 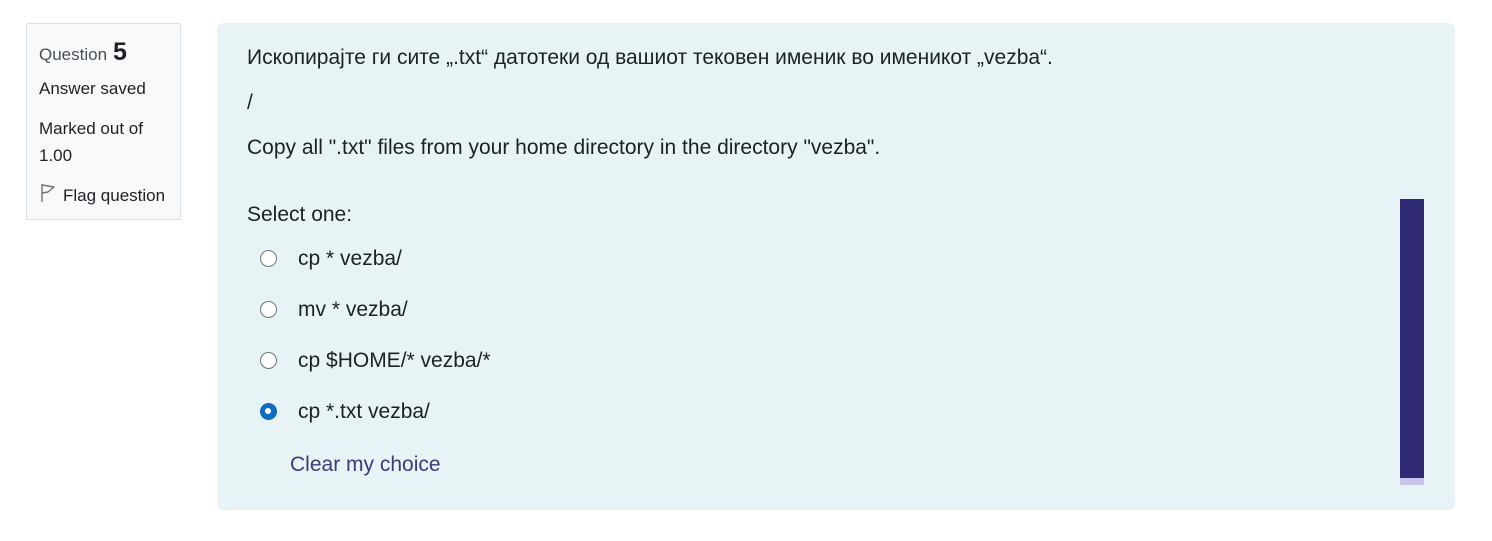 I want to click on question-number: 5, so click(x=120, y=52).